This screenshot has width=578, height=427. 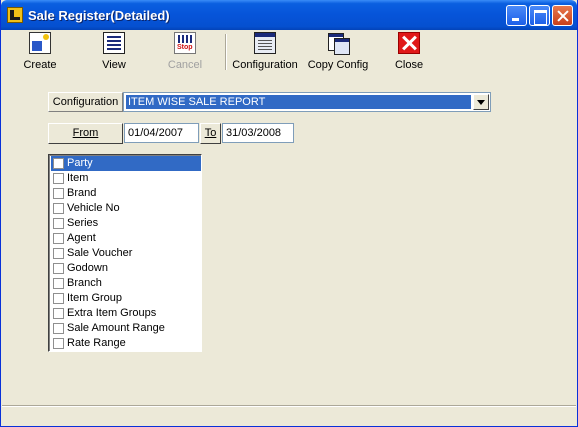 I want to click on create-button: Create, so click(x=40, y=52).